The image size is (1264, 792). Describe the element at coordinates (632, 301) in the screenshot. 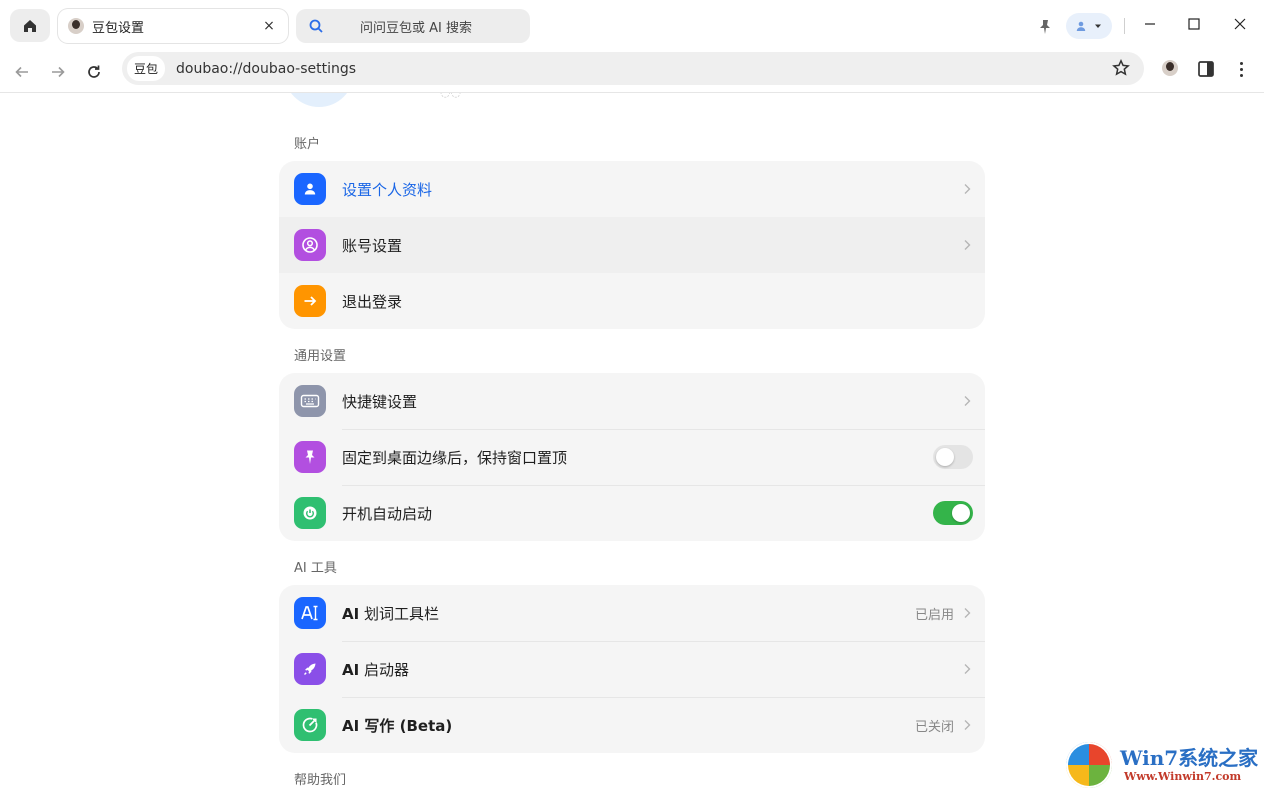

I see `logout-row: 退出登录` at that location.